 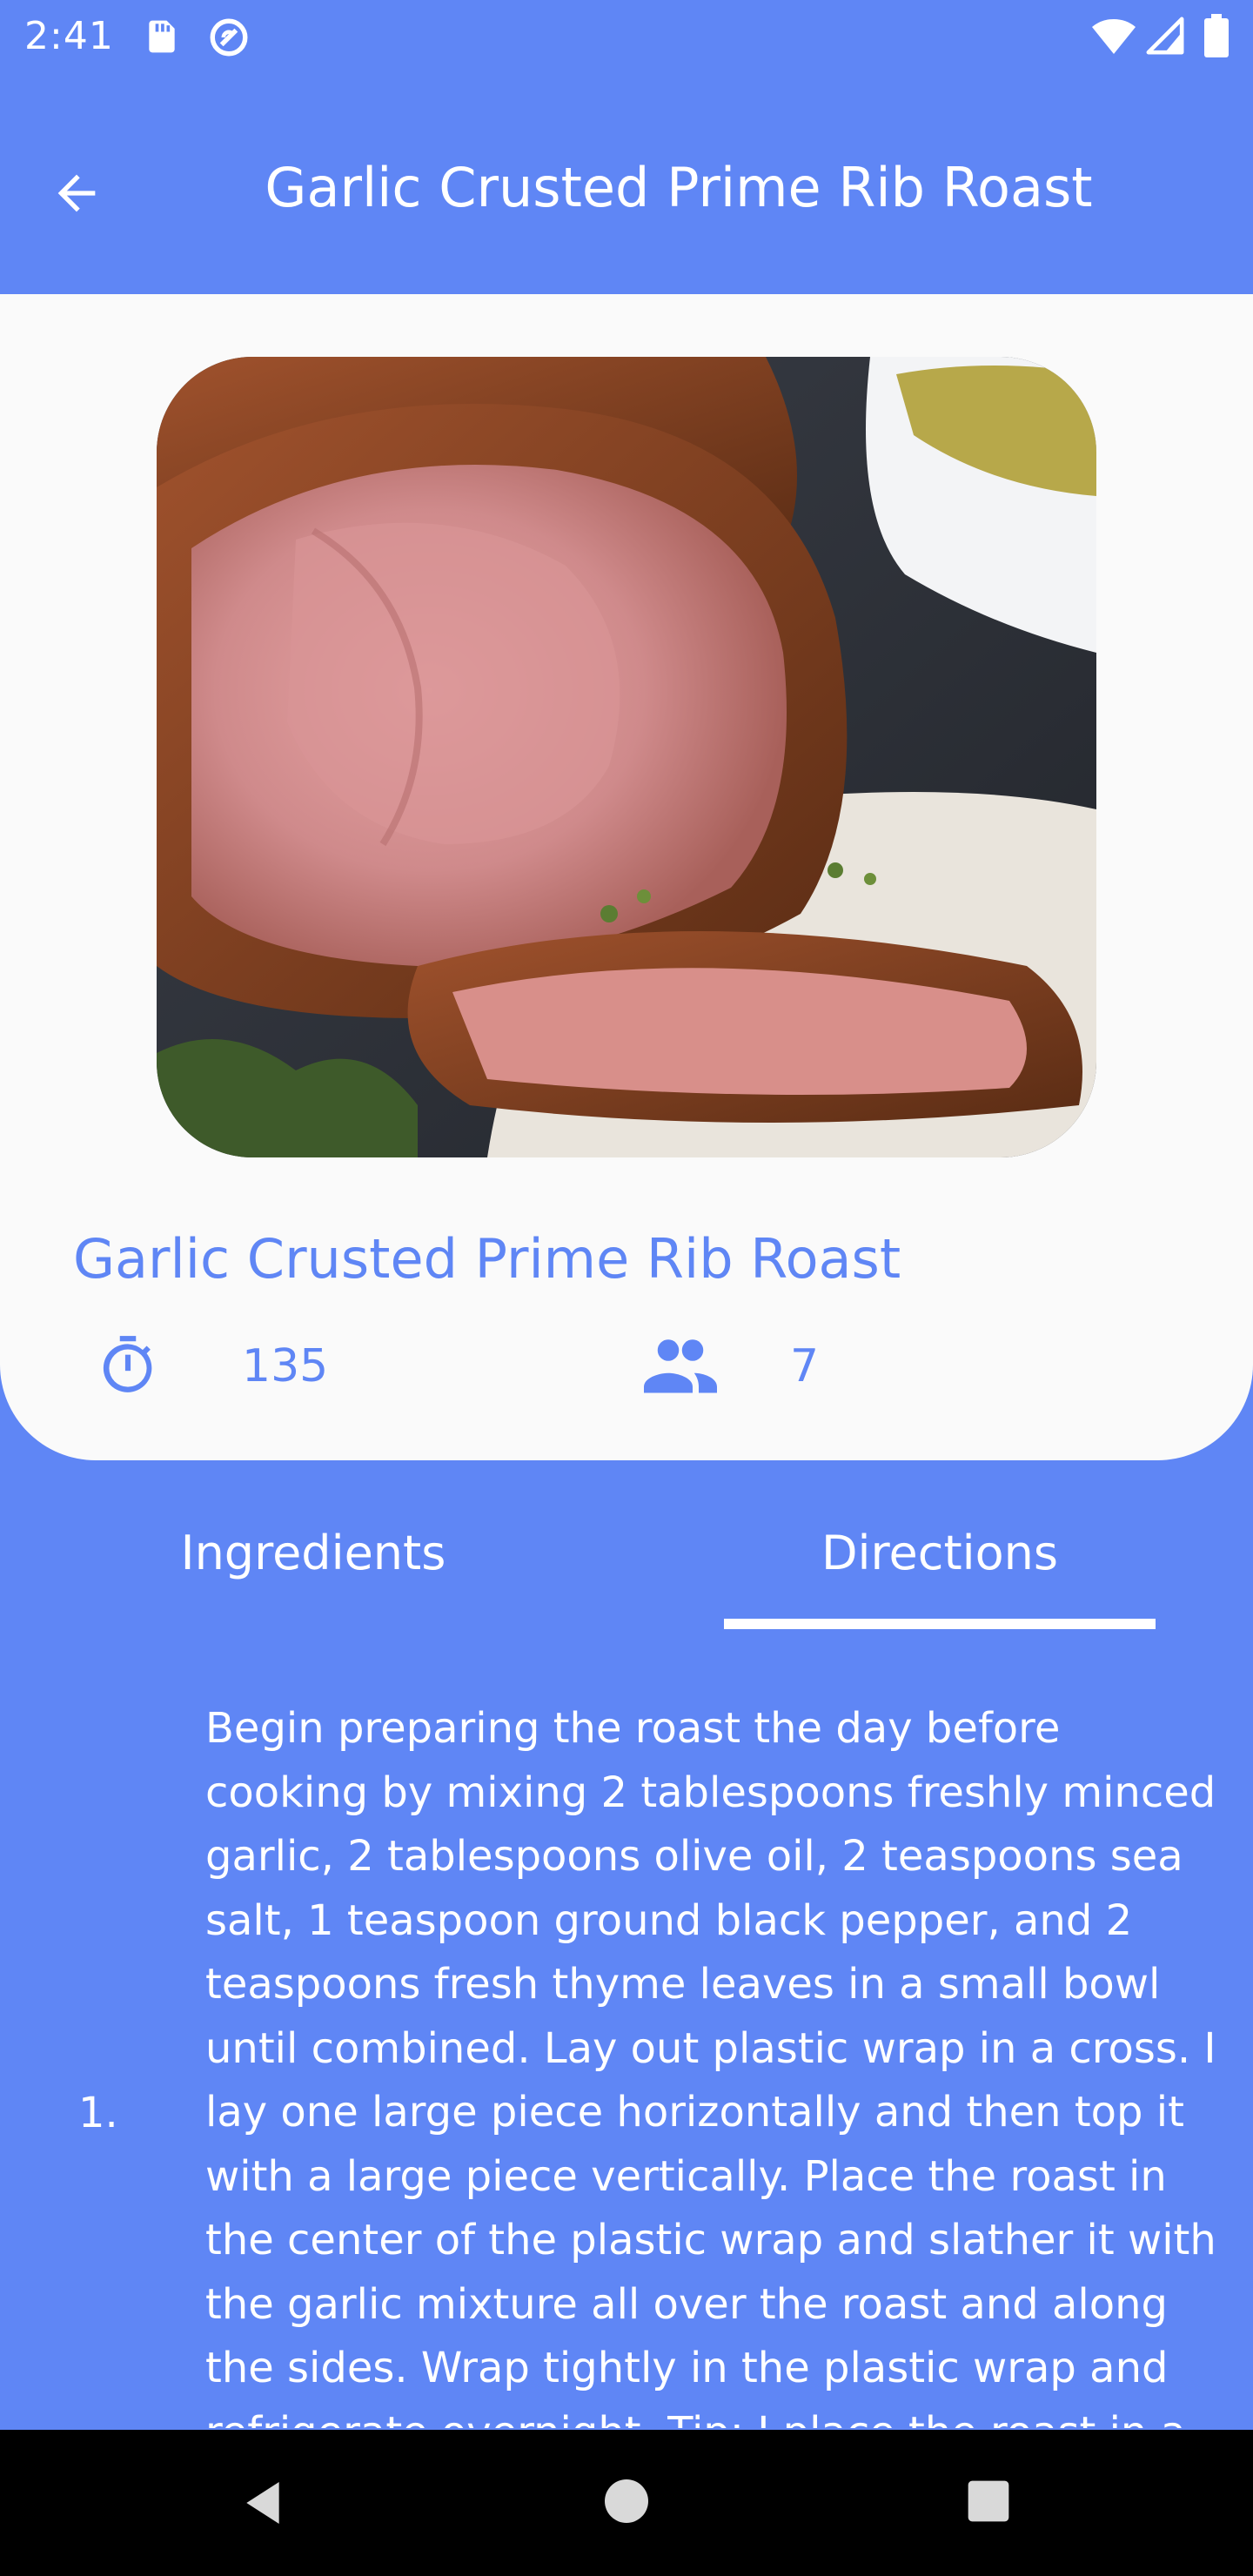 What do you see at coordinates (679, 187) in the screenshot?
I see `page-title: Garlic Crusted Prime Rib Roast` at bounding box center [679, 187].